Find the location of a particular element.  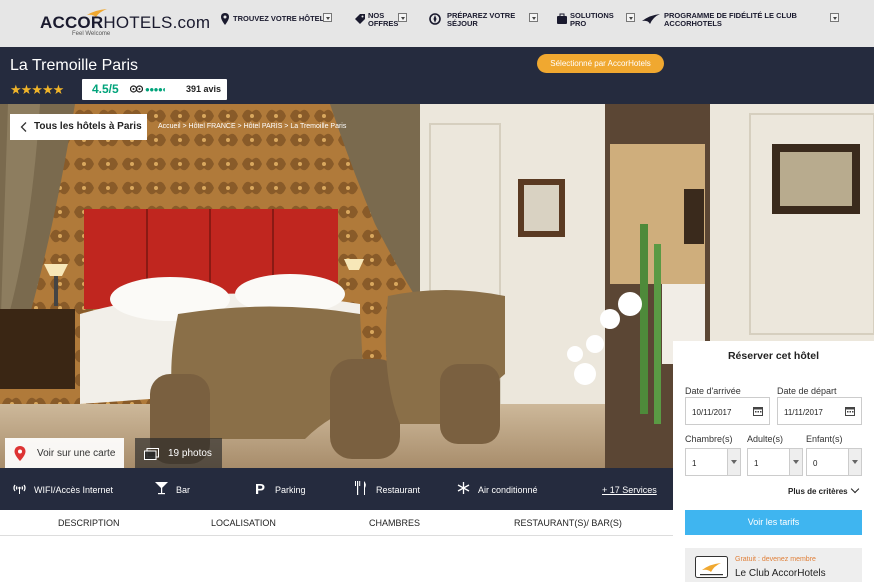

pin-icon is located at coordinates (225, 19).